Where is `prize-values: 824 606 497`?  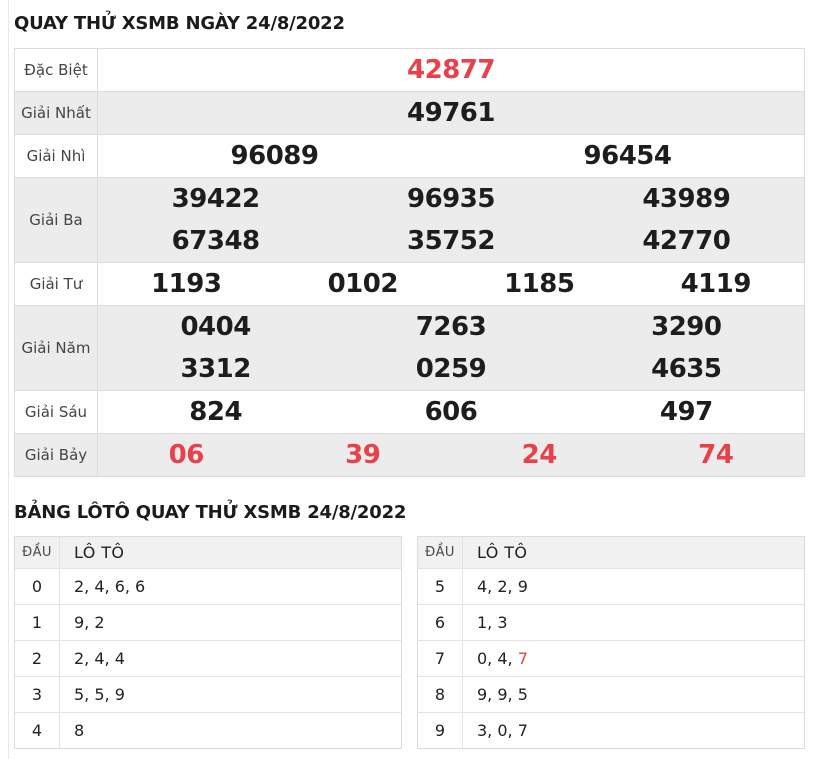
prize-values: 824 606 497 is located at coordinates (451, 412).